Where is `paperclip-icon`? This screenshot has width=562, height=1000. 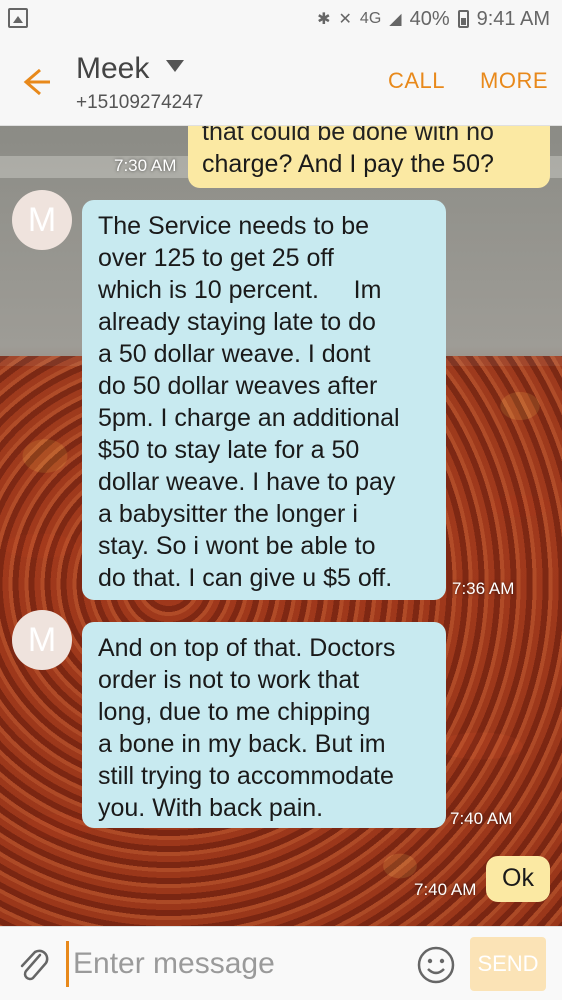
paperclip-icon is located at coordinates (33, 964).